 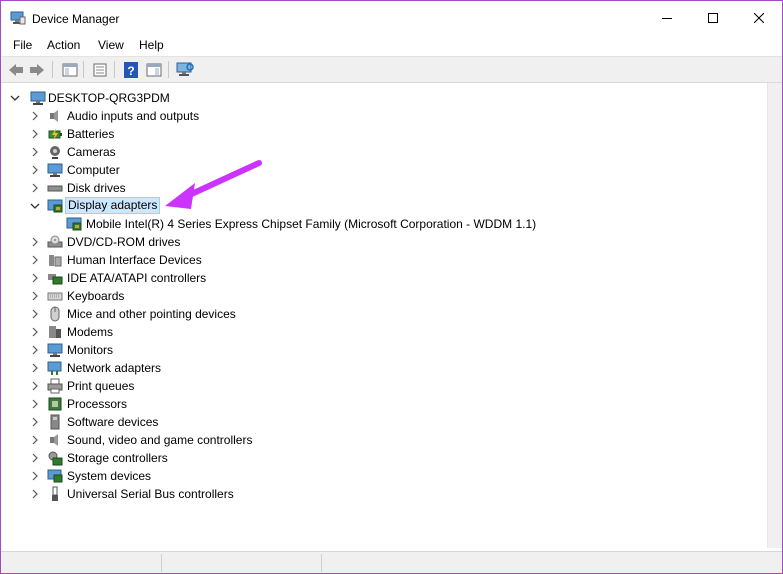 I want to click on tree-item-ide-controllers: IDE ATA/ATAPI controllers, so click(x=202, y=278).